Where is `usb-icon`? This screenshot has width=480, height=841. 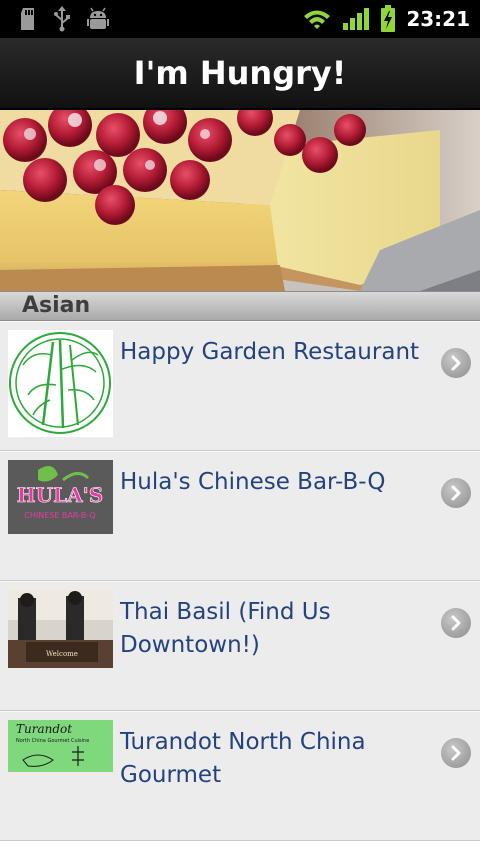
usb-icon is located at coordinates (62, 19).